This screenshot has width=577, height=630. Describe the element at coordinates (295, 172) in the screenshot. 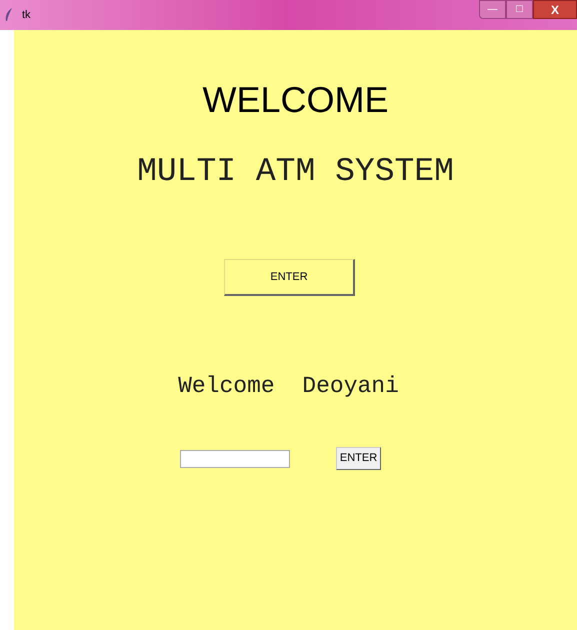

I see `system-title: MULTI ATM SYSTEM` at that location.